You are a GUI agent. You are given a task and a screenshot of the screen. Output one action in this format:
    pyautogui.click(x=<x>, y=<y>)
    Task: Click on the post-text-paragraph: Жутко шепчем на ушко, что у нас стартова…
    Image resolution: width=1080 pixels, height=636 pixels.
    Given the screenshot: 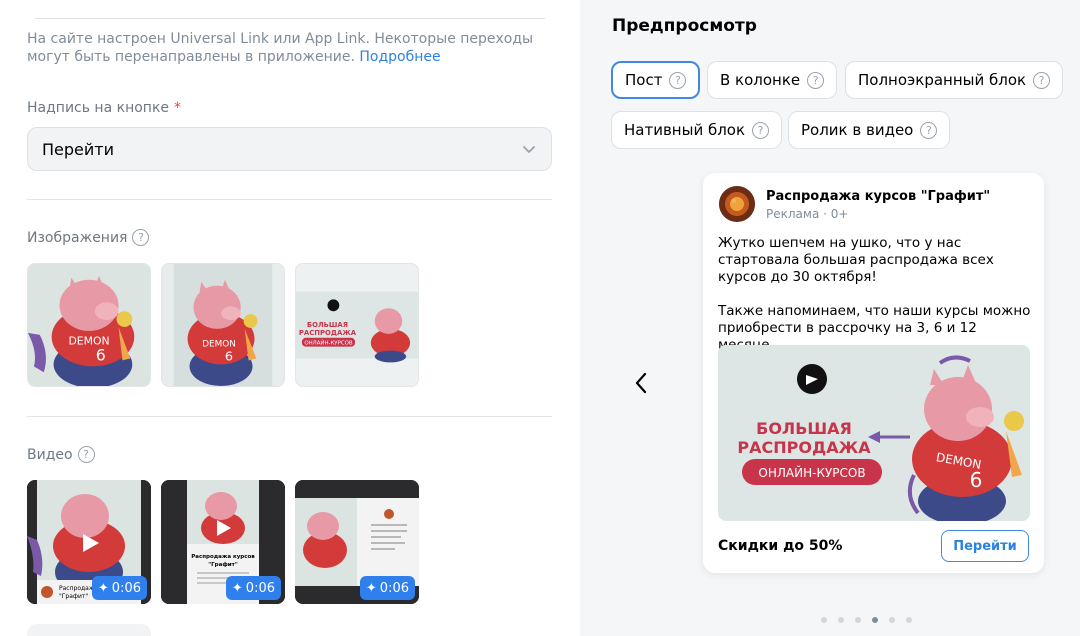 What is the action you would take?
    pyautogui.click(x=856, y=260)
    